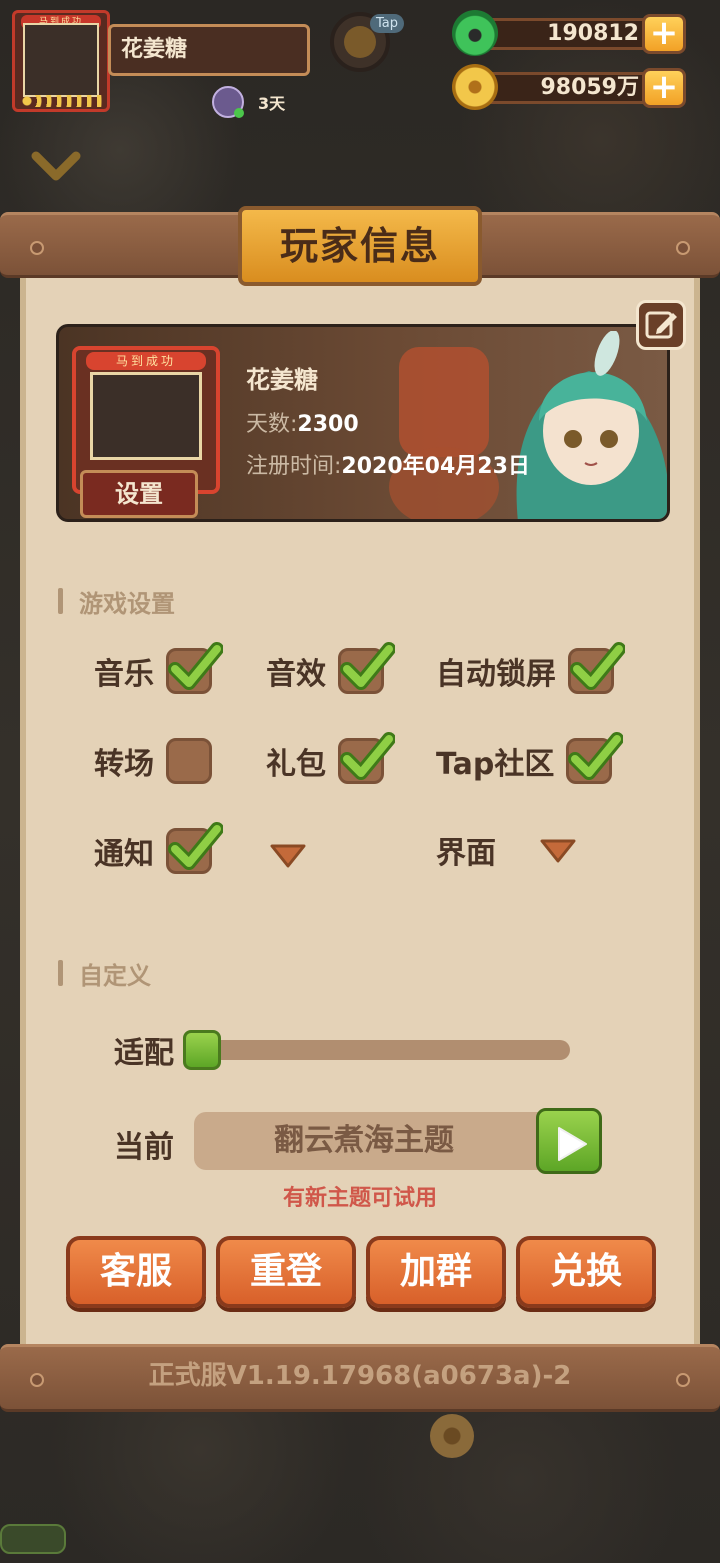  I want to click on new-theme-hint: 有新主题可试用, so click(359, 1198).